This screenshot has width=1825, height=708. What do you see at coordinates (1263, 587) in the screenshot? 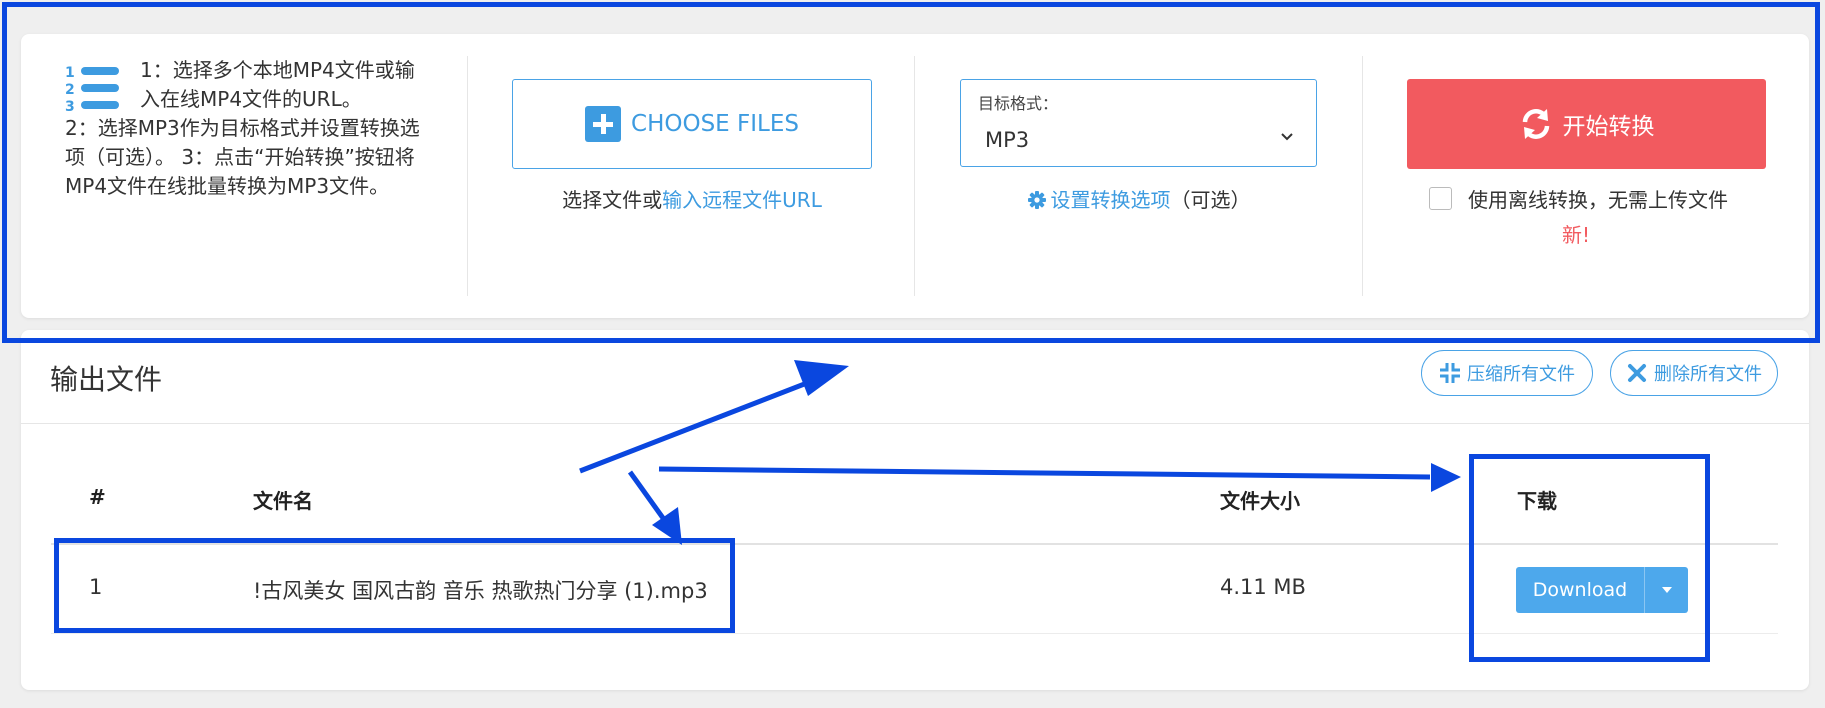
I see `row-filesize: 4.11 MB` at bounding box center [1263, 587].